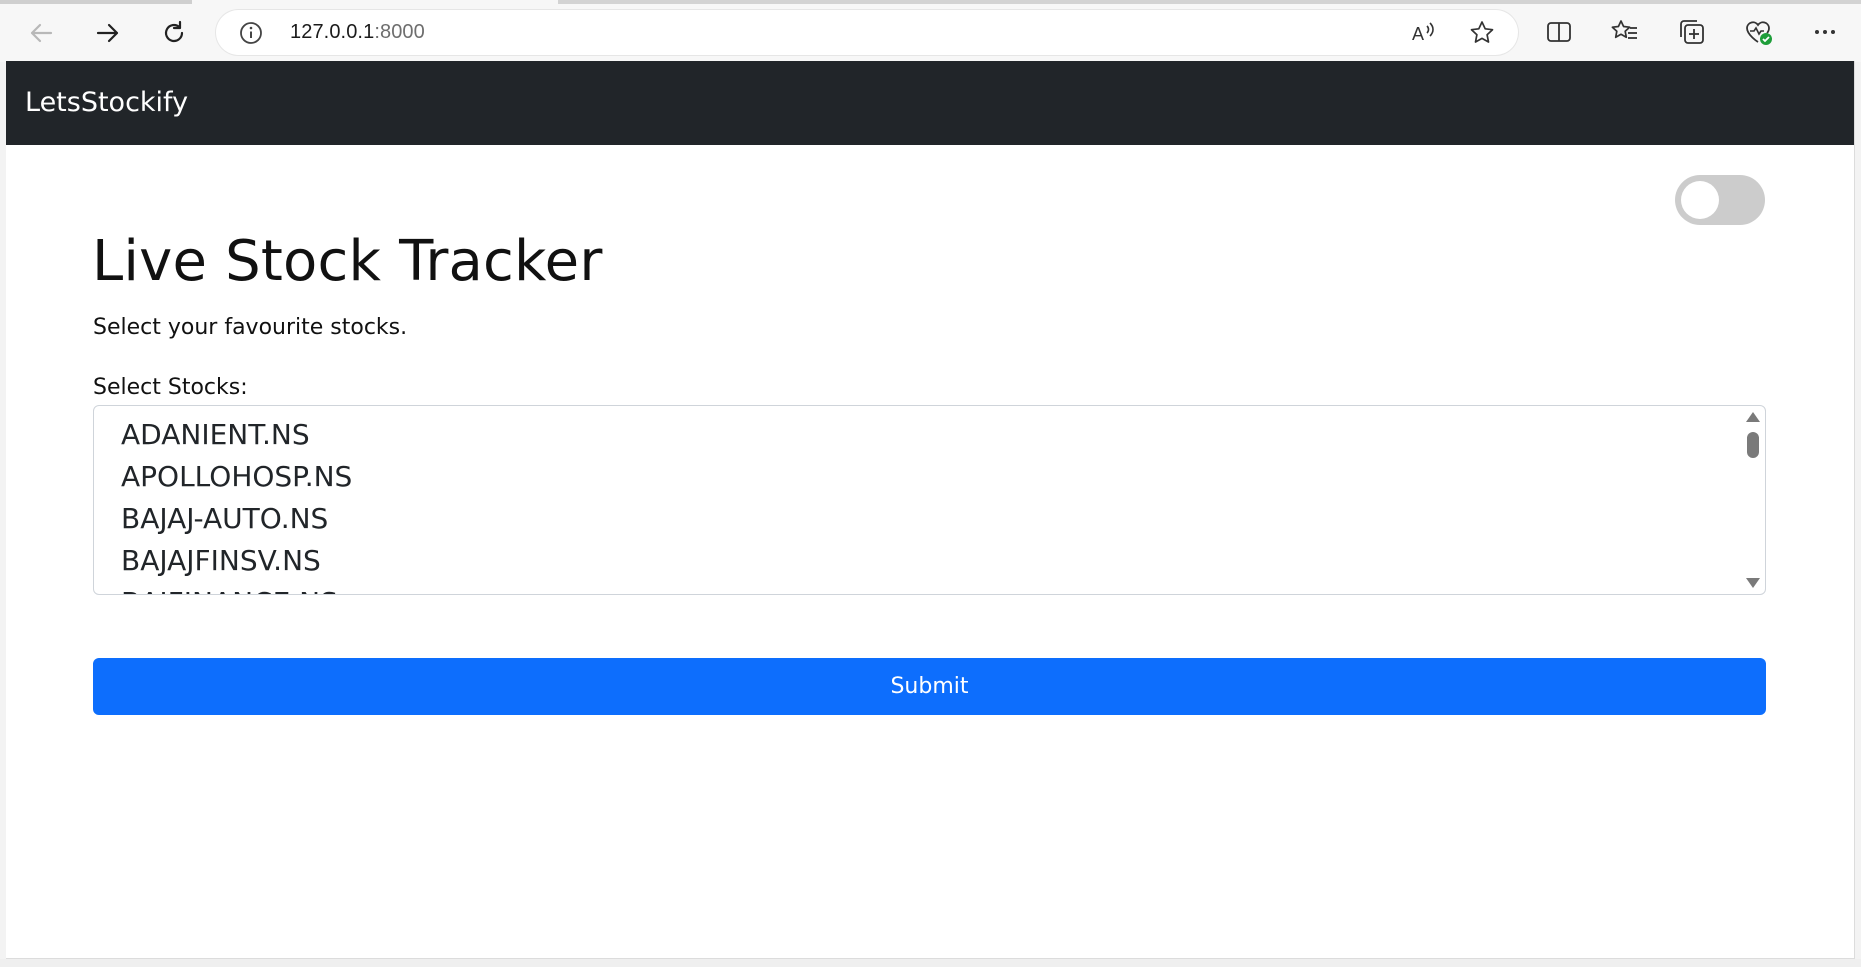 This screenshot has height=967, width=1861. I want to click on browser-essentials-icon, so click(1758, 32).